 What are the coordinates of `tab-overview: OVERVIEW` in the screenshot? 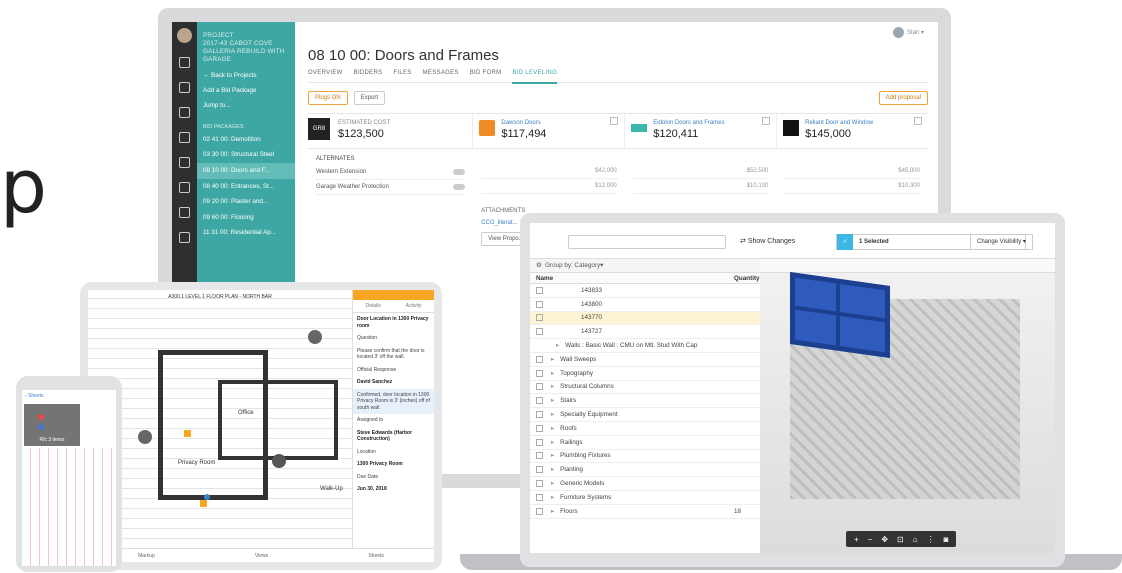 It's located at (325, 73).